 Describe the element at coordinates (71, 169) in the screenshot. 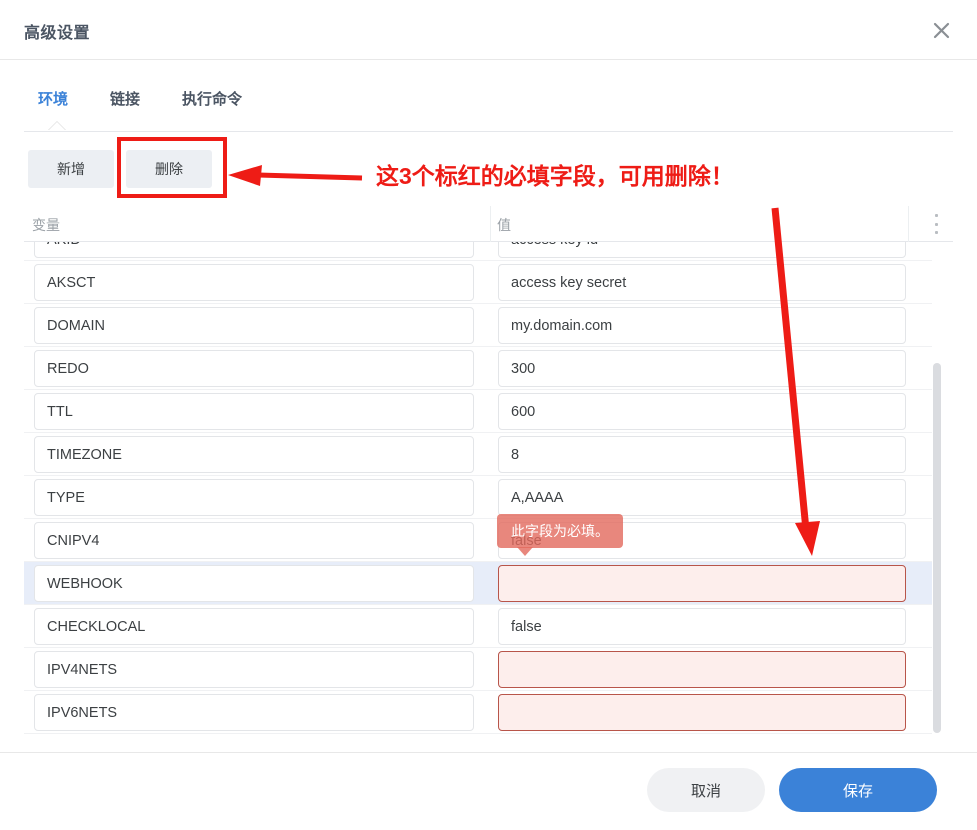

I see `add-button: 新增` at that location.